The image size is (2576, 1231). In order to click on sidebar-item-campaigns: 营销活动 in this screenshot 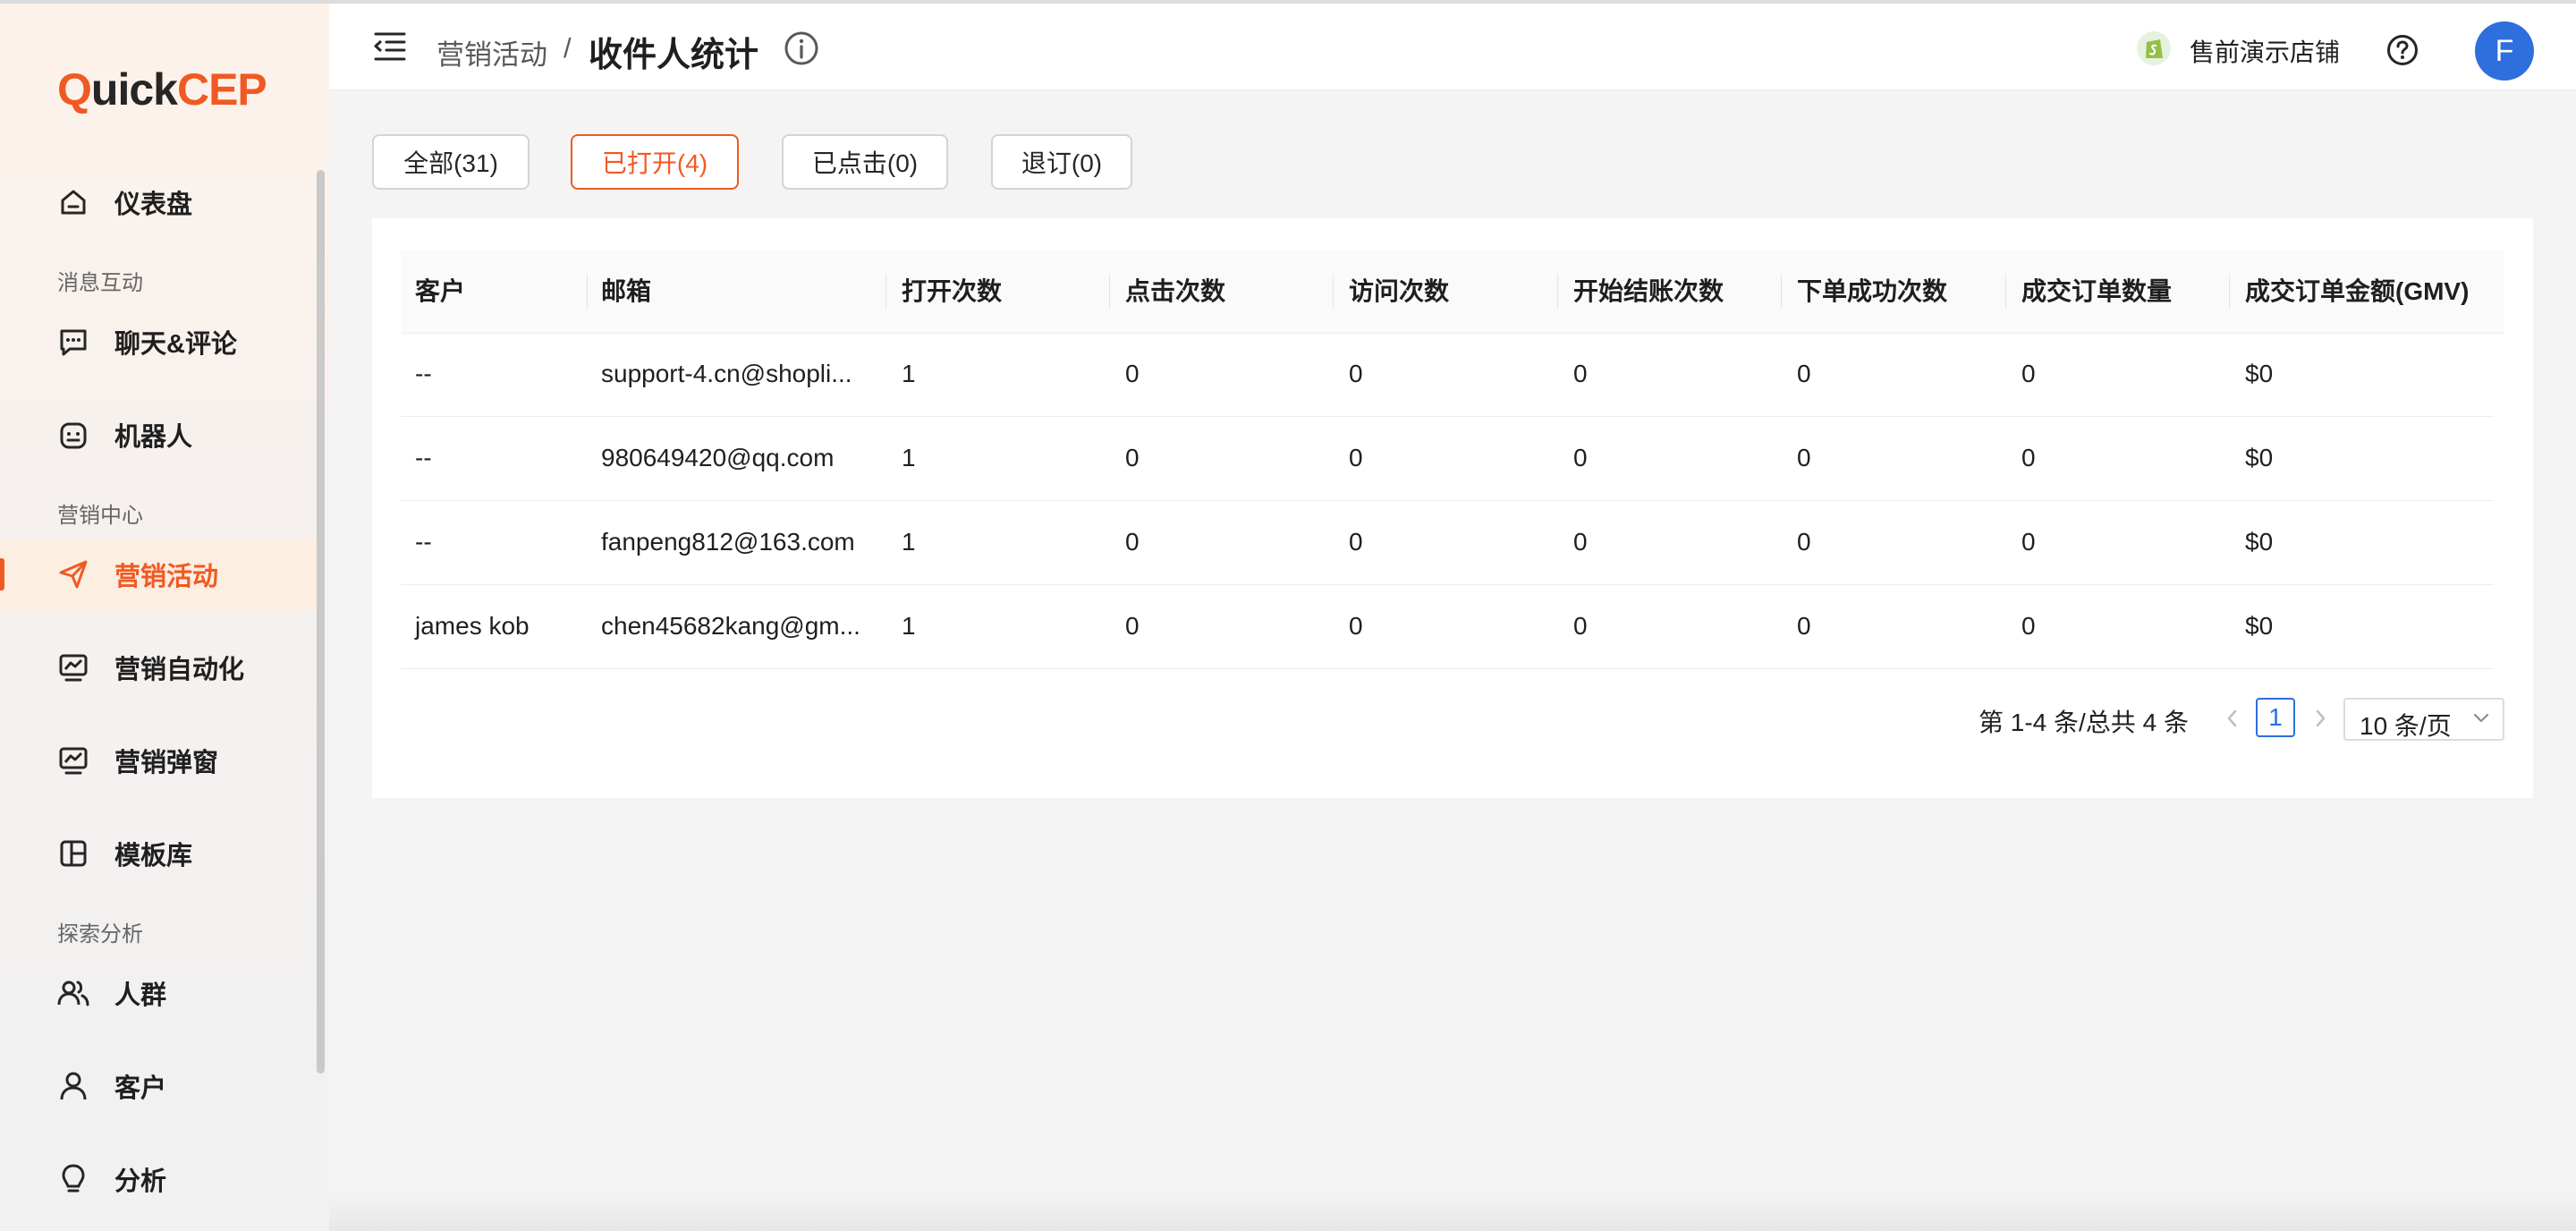, I will do `click(159, 574)`.